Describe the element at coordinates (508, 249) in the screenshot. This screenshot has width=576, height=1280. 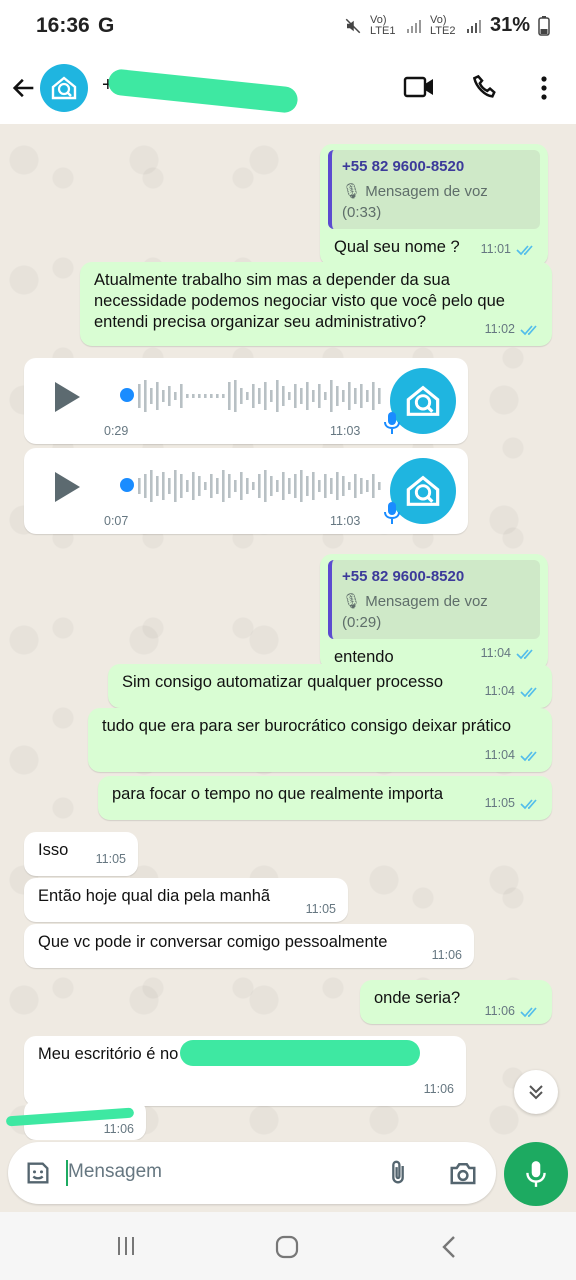
I see `message-meta: 11:01` at that location.